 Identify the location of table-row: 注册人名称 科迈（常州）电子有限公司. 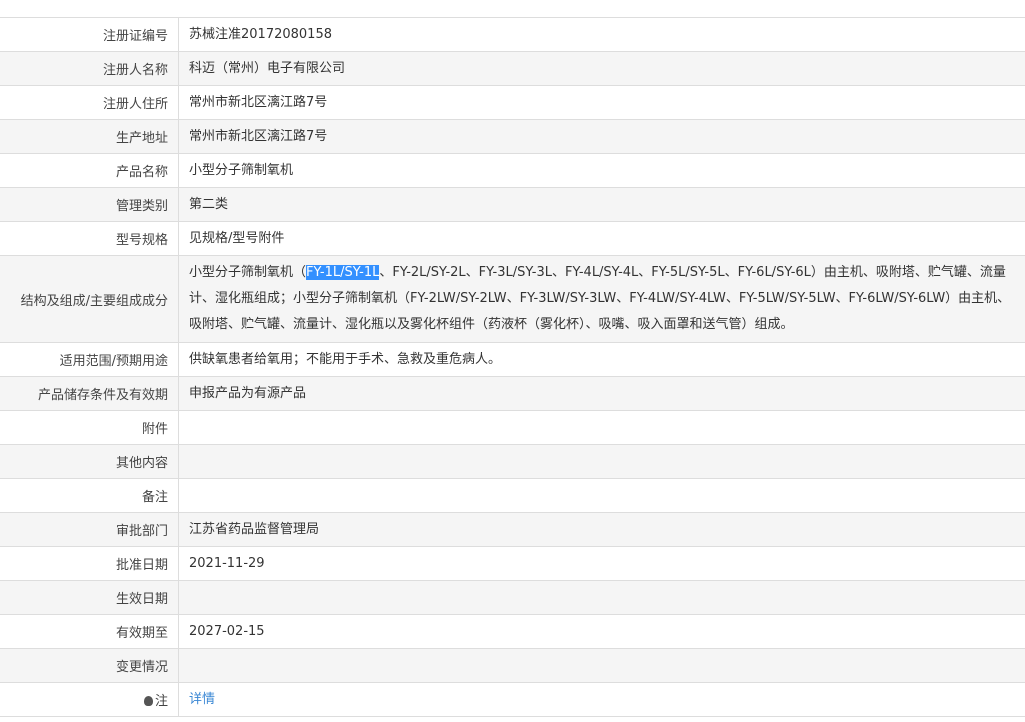
(512, 68).